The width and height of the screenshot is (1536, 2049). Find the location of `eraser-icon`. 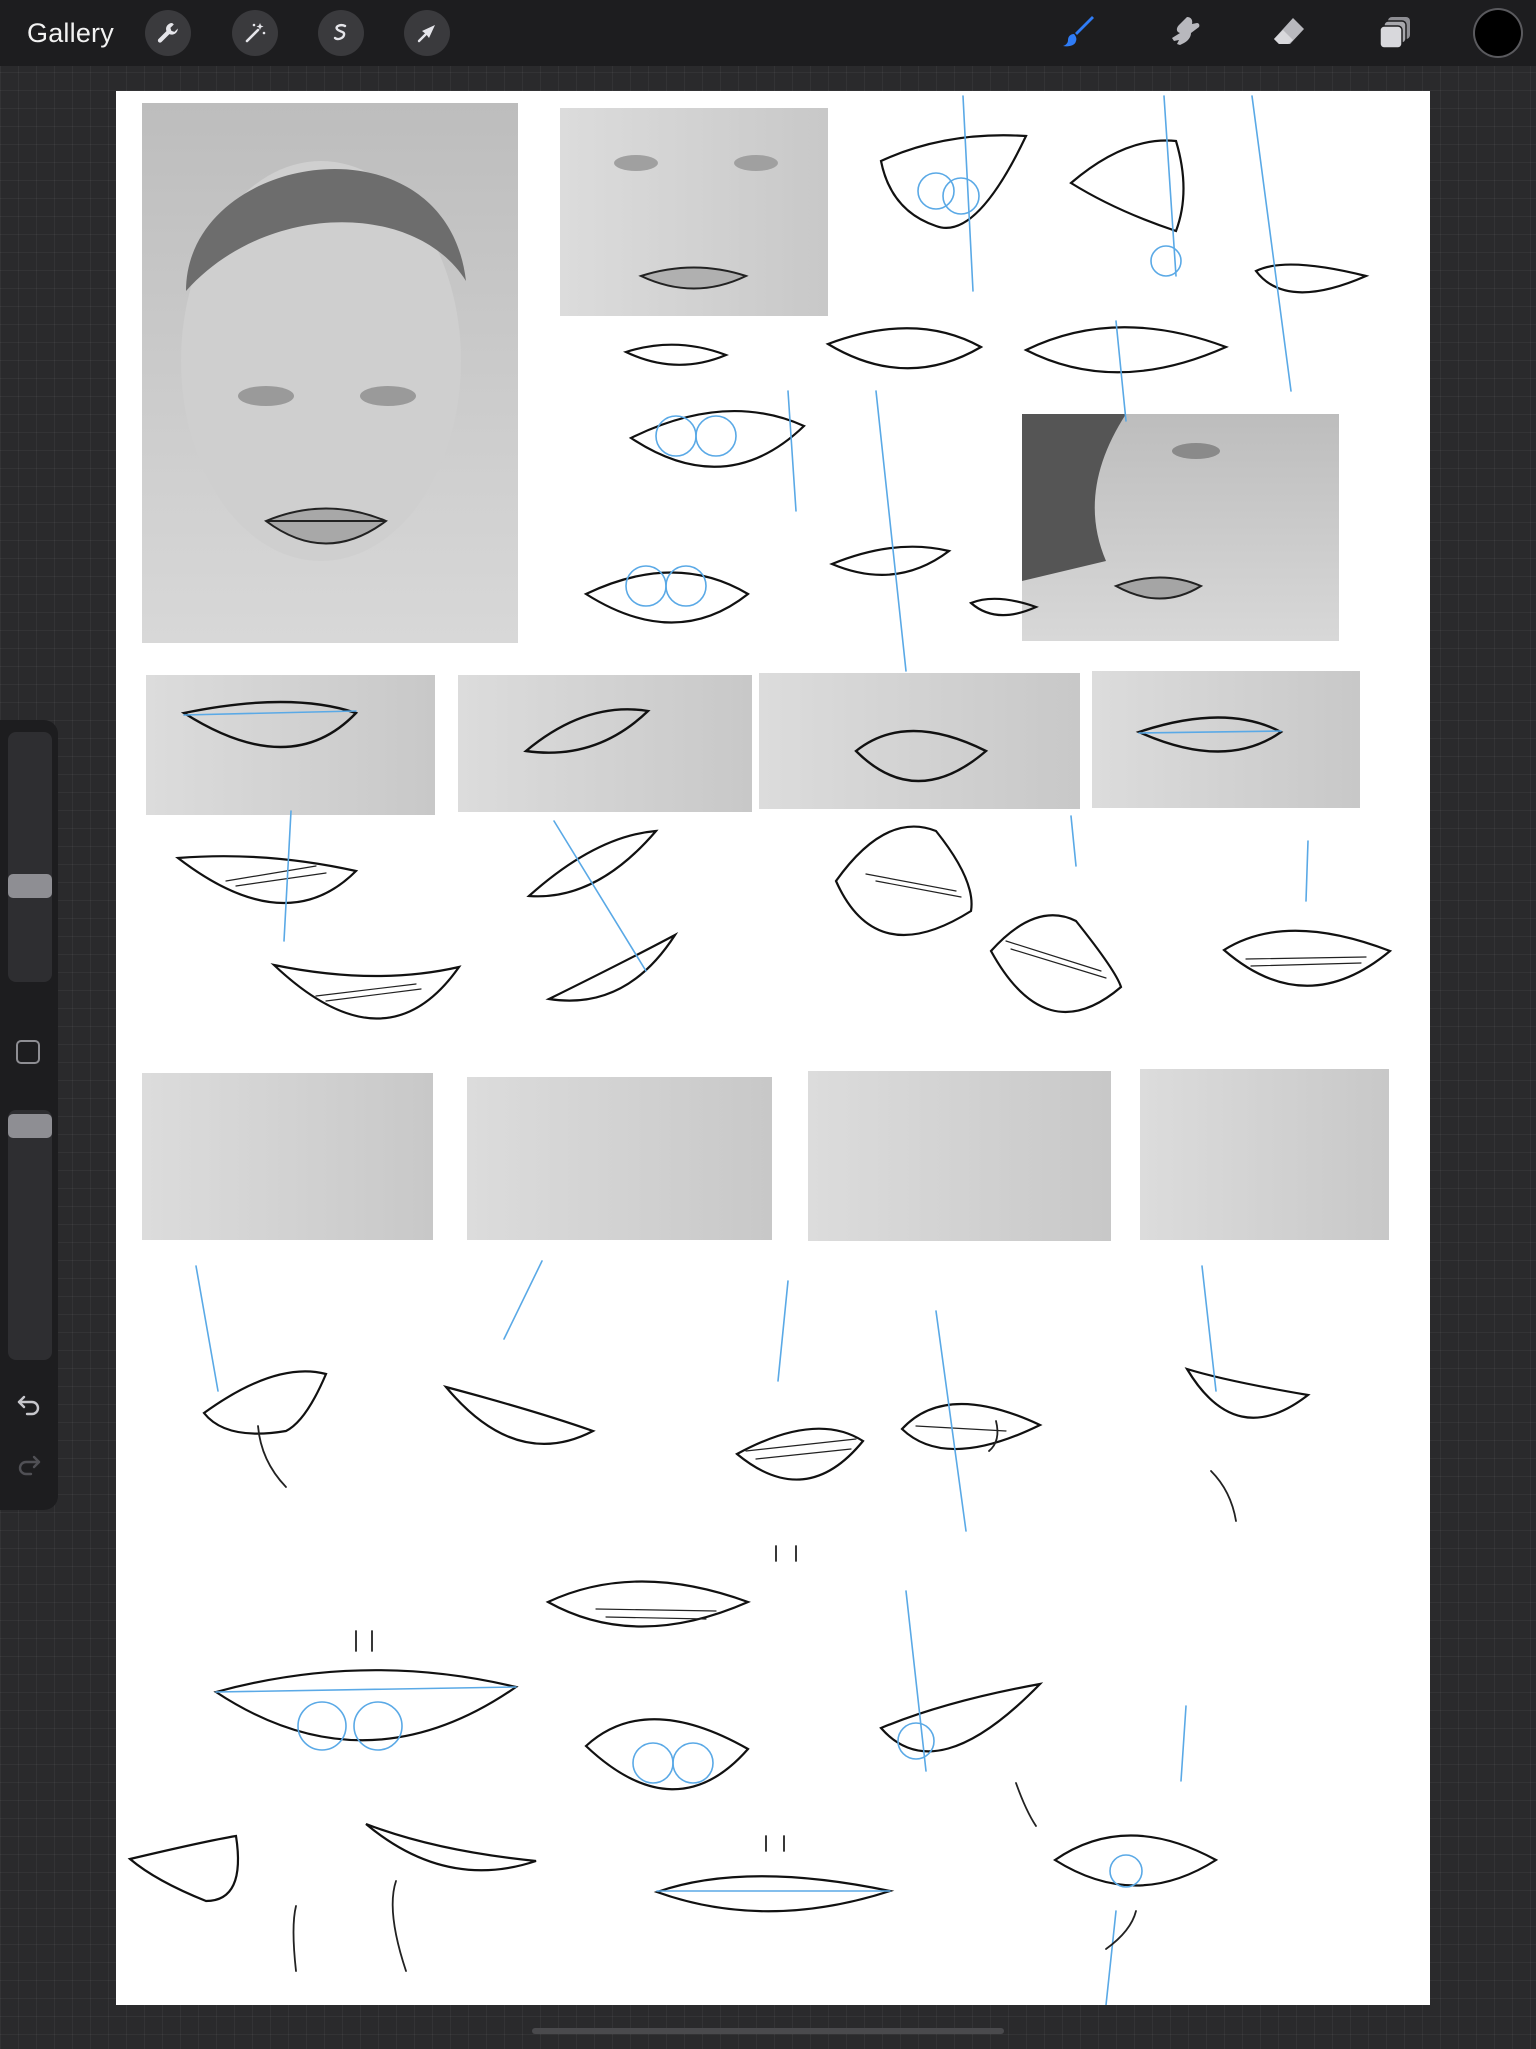

eraser-icon is located at coordinates (1289, 33).